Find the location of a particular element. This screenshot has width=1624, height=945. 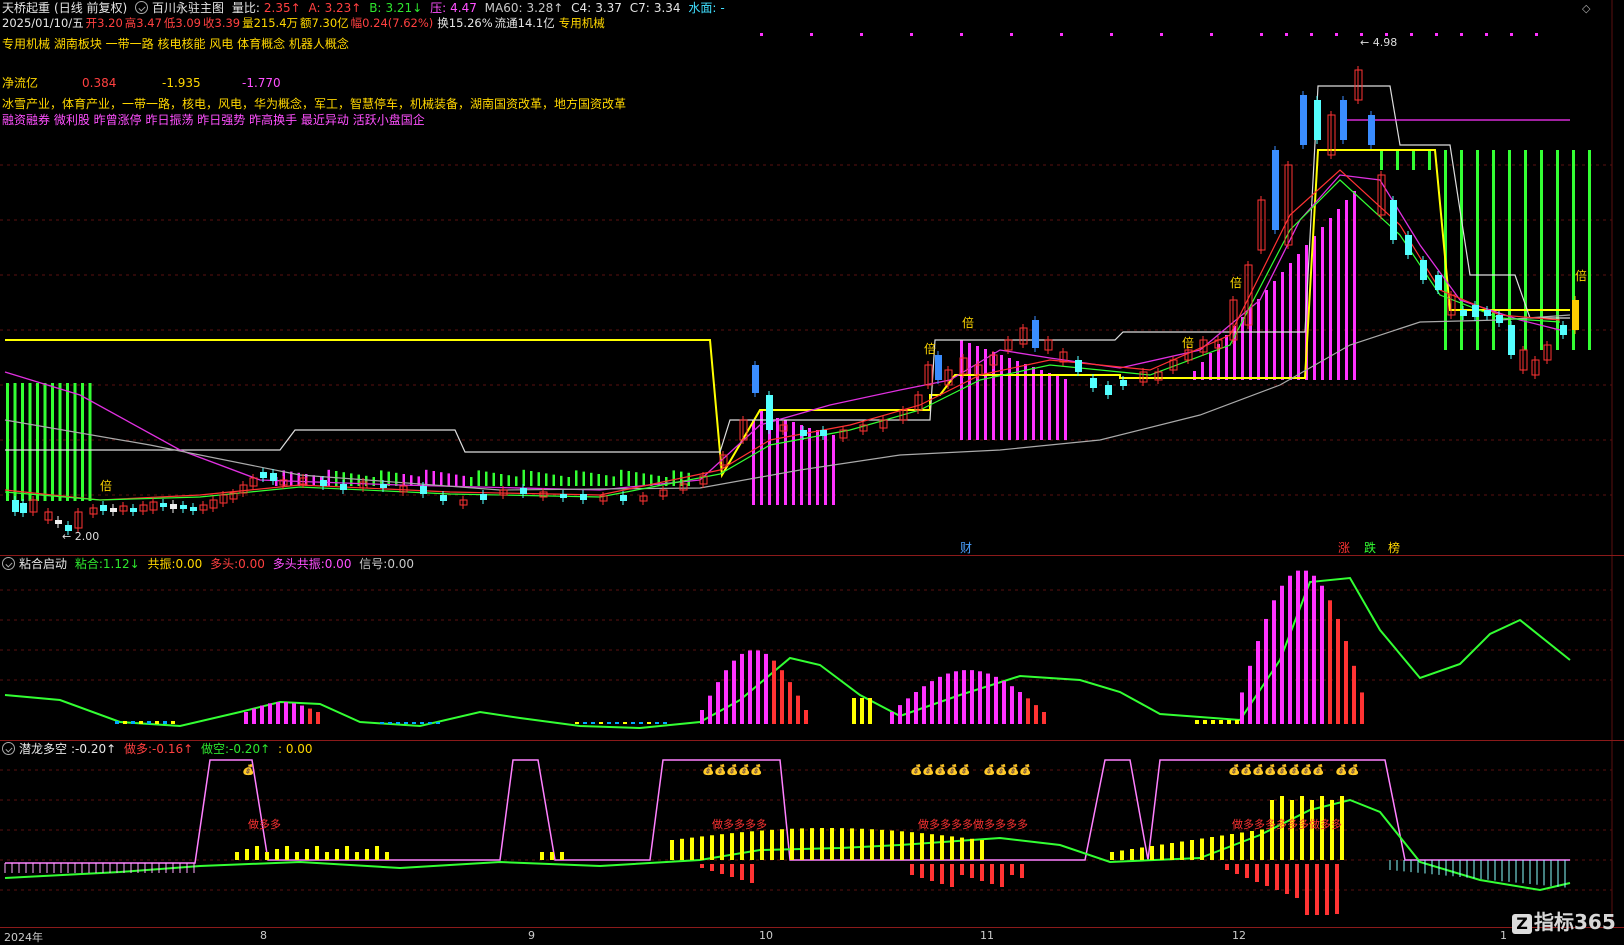

bei-marker: 倍 is located at coordinates (930, 348).